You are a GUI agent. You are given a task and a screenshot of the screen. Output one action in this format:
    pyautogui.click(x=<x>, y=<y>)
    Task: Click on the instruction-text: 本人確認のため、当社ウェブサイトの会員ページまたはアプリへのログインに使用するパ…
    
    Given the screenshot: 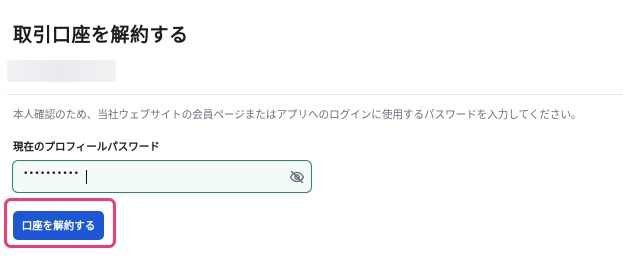 What is the action you would take?
    pyautogui.click(x=297, y=115)
    